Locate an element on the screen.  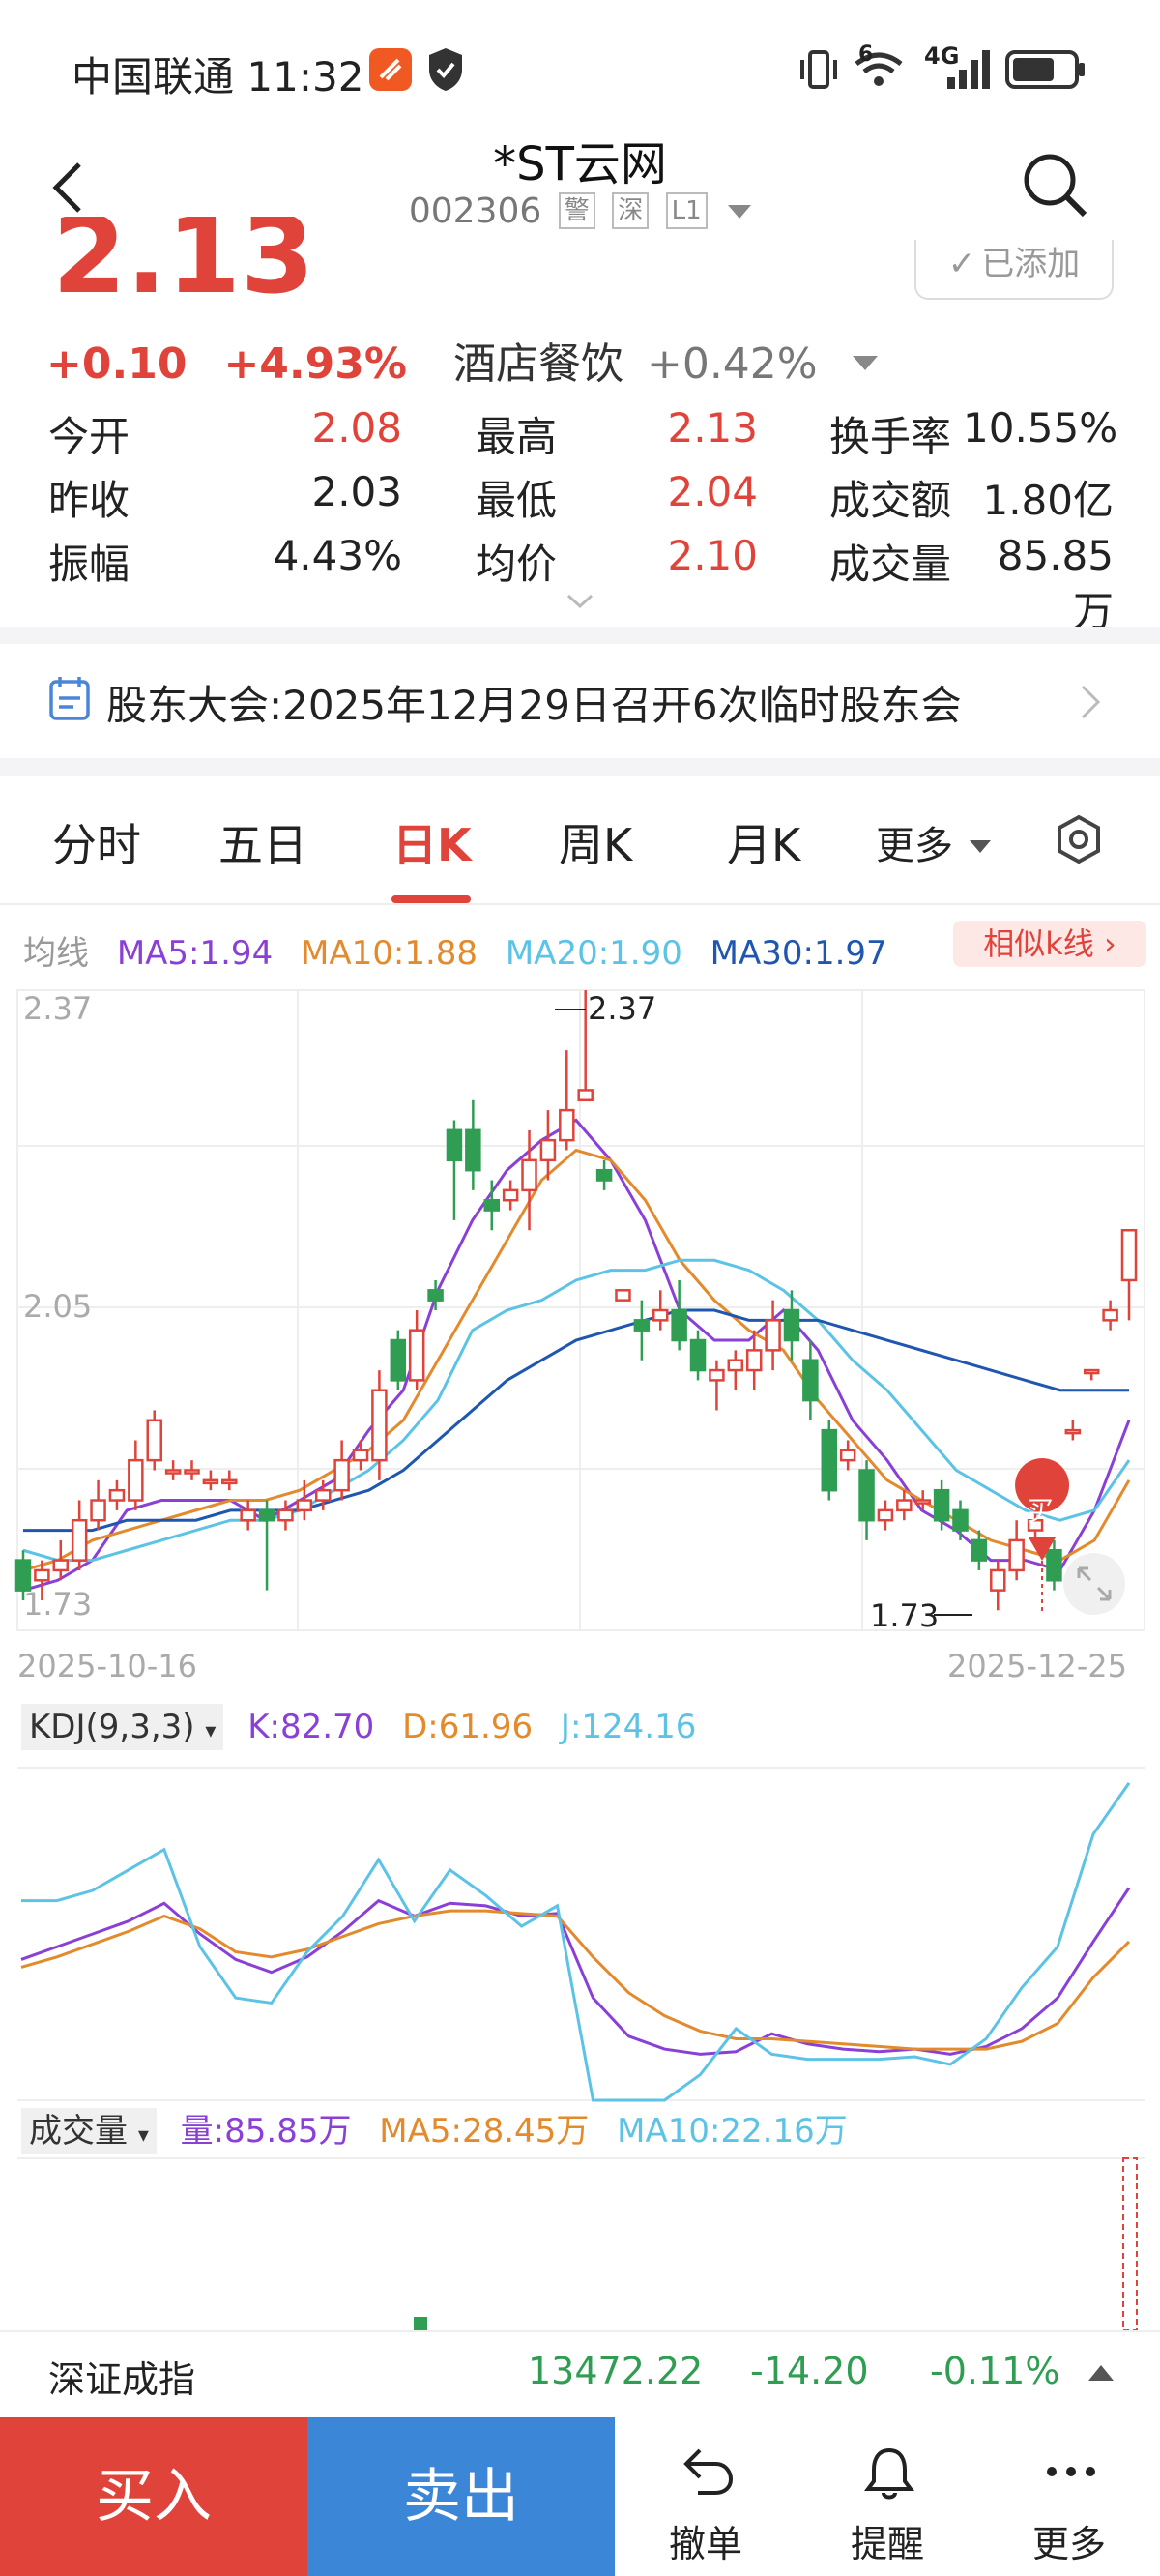
vibrate-icon is located at coordinates (818, 69).